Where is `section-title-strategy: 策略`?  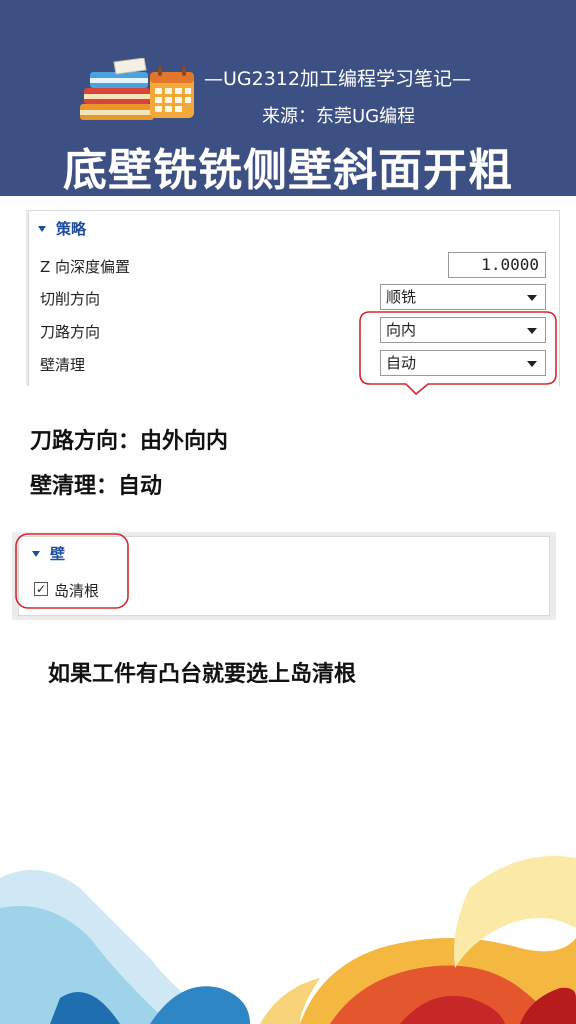 section-title-strategy: 策略 is located at coordinates (71, 228).